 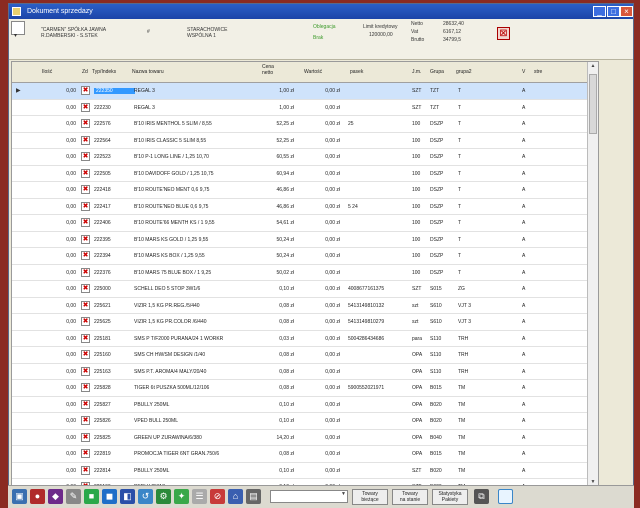 What do you see at coordinates (626, 11) in the screenshot?
I see `close-icon: ×` at bounding box center [626, 11].